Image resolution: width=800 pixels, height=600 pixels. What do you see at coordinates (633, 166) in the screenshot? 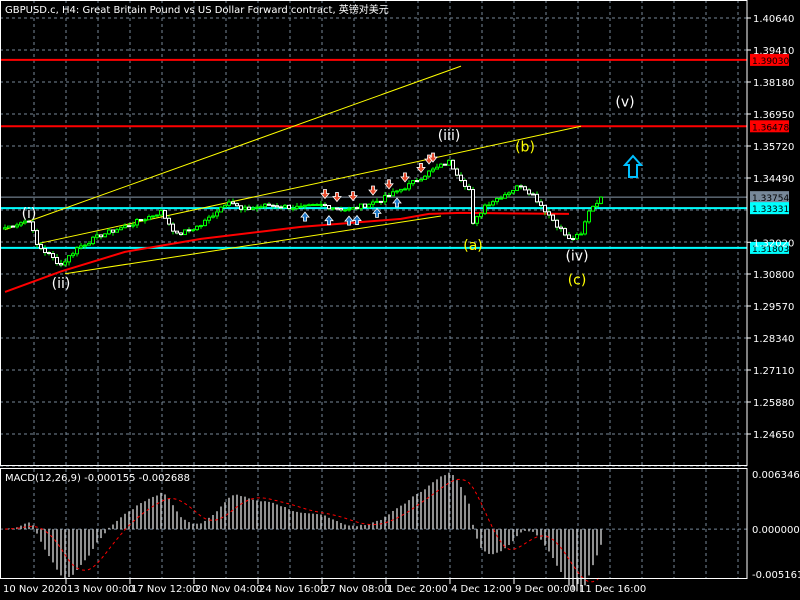
I see `up-arrow-icon` at bounding box center [633, 166].